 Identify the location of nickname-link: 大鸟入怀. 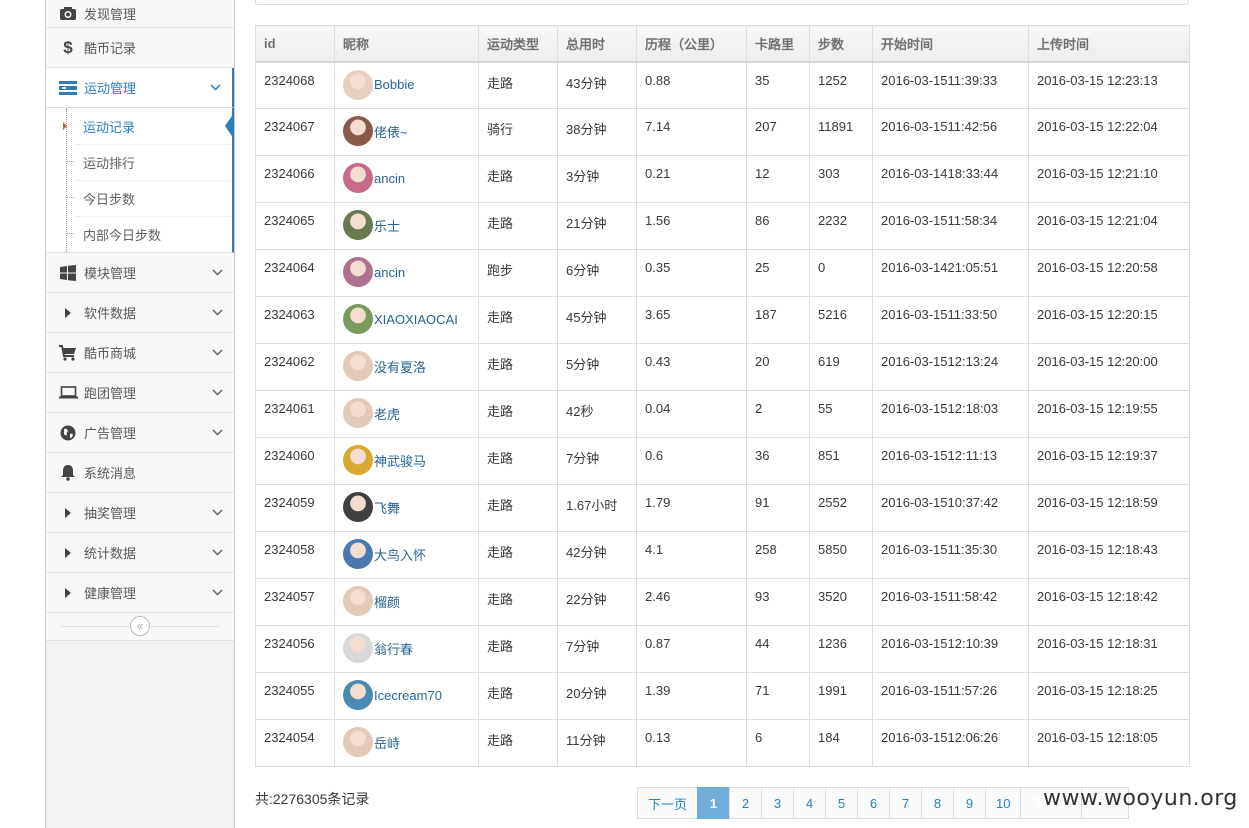
(400, 554).